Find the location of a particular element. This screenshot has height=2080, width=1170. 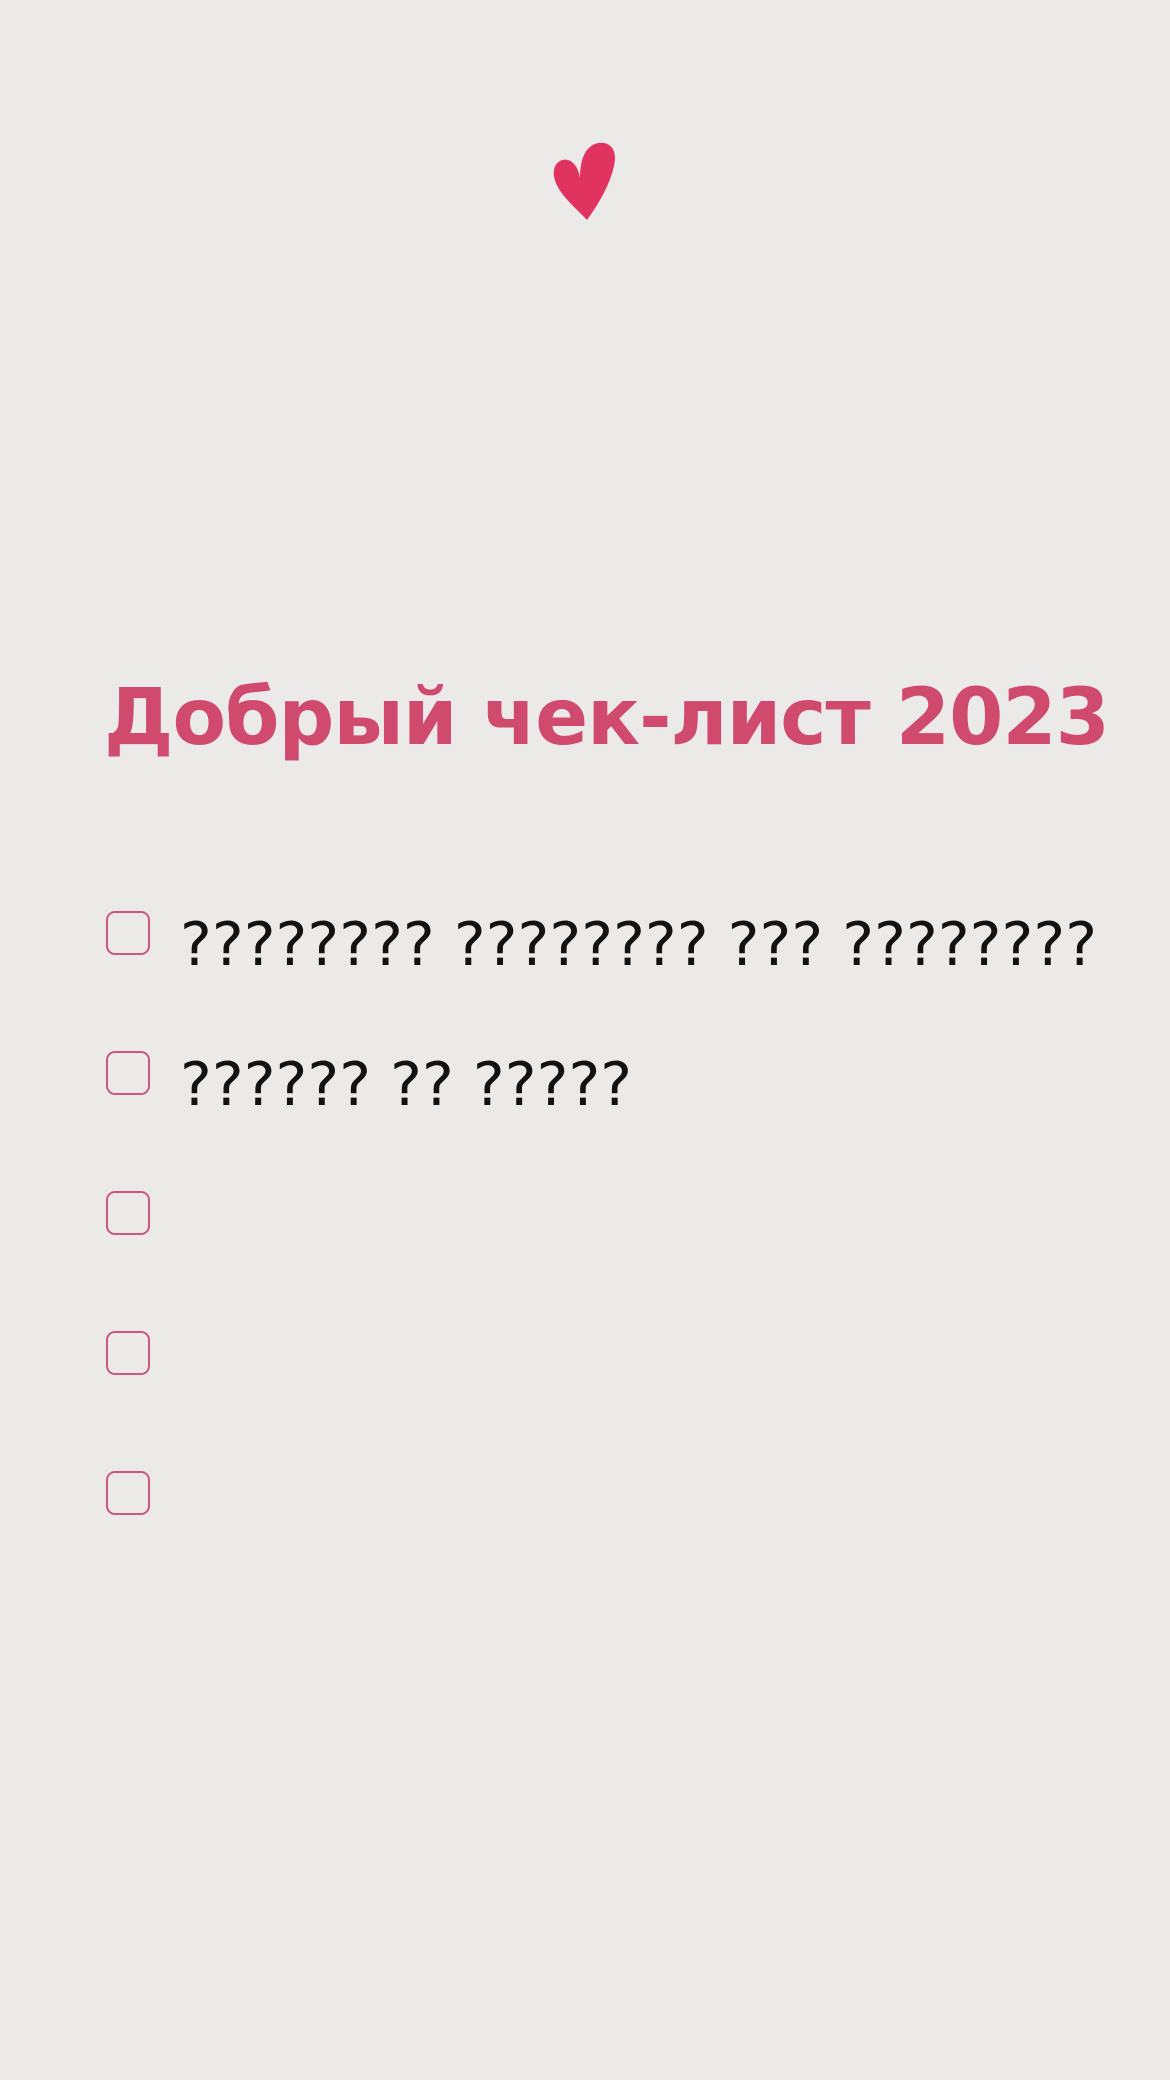

checklist-item: ???????? ???????? ??? ???????? is located at coordinates (637, 975).